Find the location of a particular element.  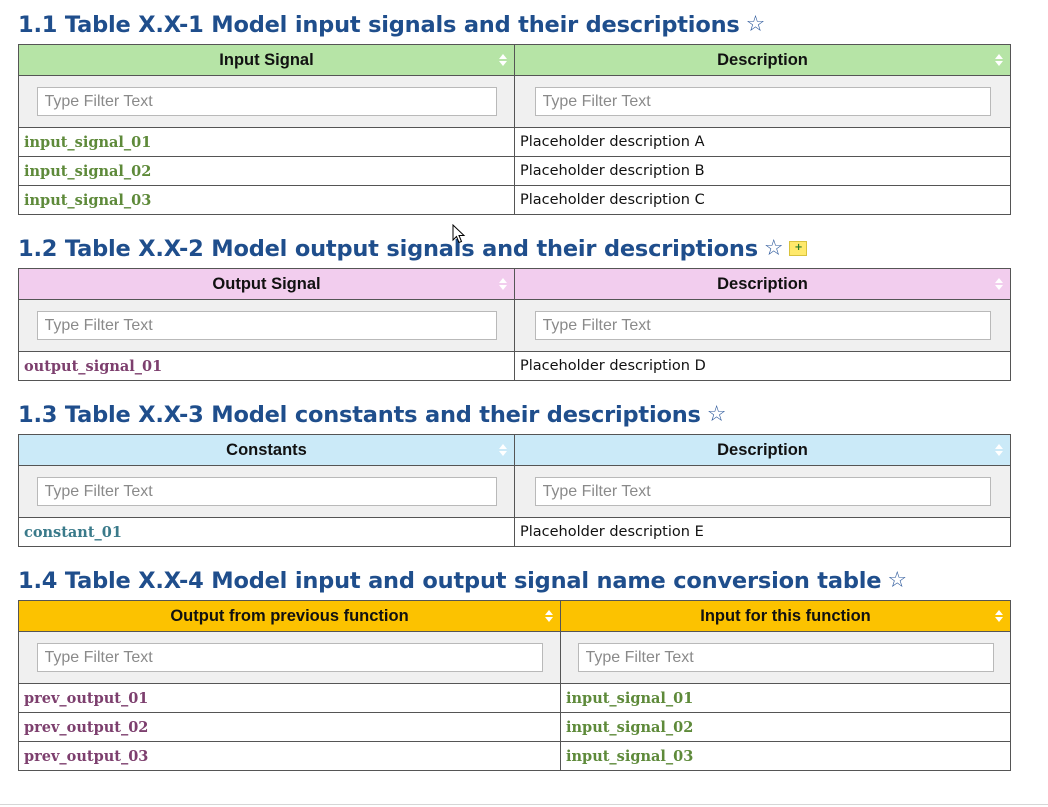

signal-name-cell: input_signal_01 is located at coordinates (266, 142).